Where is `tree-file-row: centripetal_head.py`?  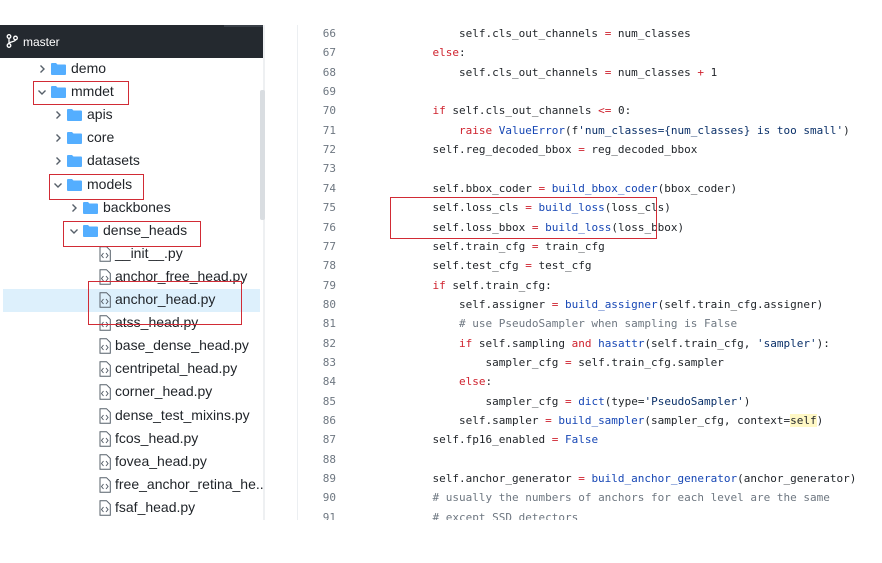
tree-file-row: centripetal_head.py is located at coordinates (131, 369).